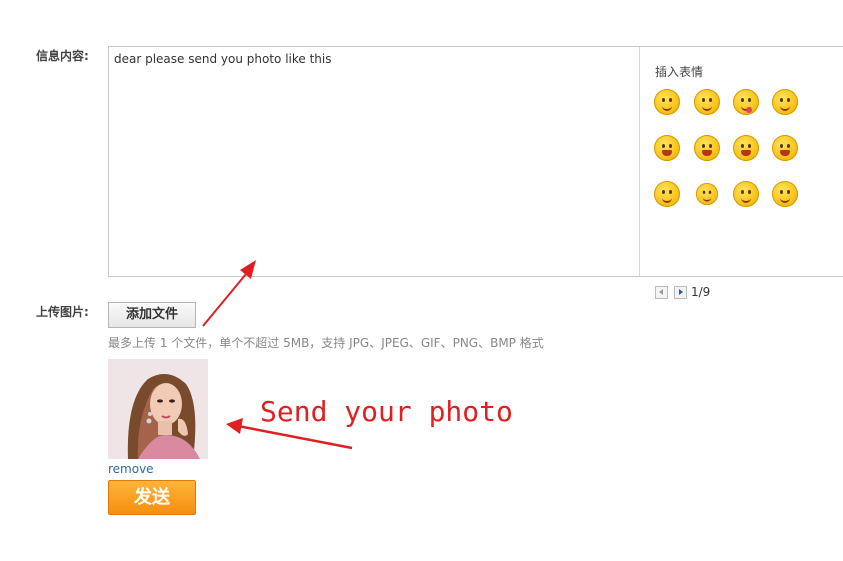 The width and height of the screenshot is (843, 561). I want to click on arrow-to-textarea, so click(229, 293).